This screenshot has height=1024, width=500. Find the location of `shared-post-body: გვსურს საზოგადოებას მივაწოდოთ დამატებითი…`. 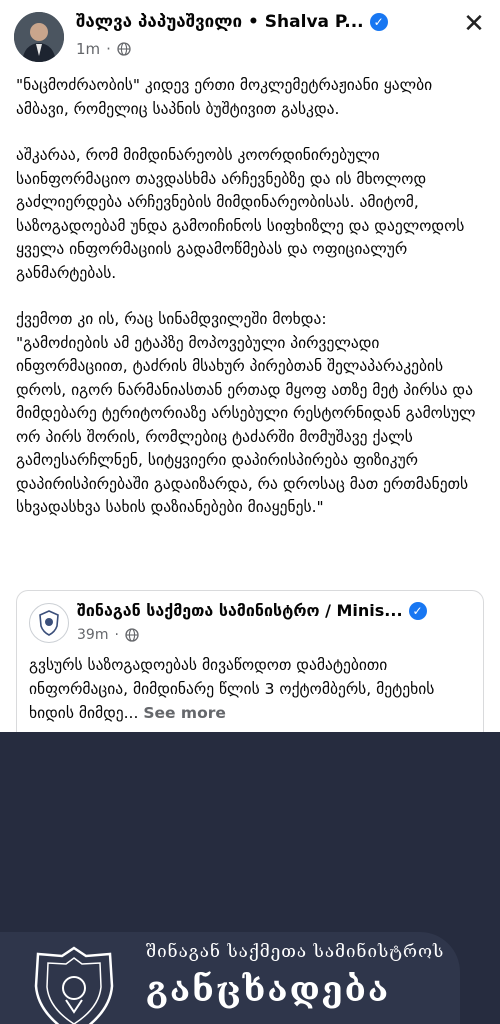

shared-post-body: გვსურს საზოგადოებას მივაწოდოთ დამატებითი… is located at coordinates (232, 689).